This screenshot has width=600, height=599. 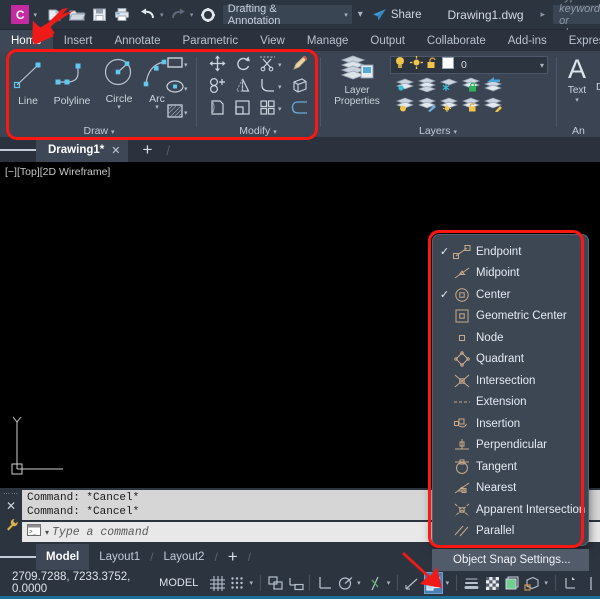 What do you see at coordinates (186, 65) in the screenshot?
I see `rectangle-dropdown-caret-icon: ▾` at bounding box center [186, 65].